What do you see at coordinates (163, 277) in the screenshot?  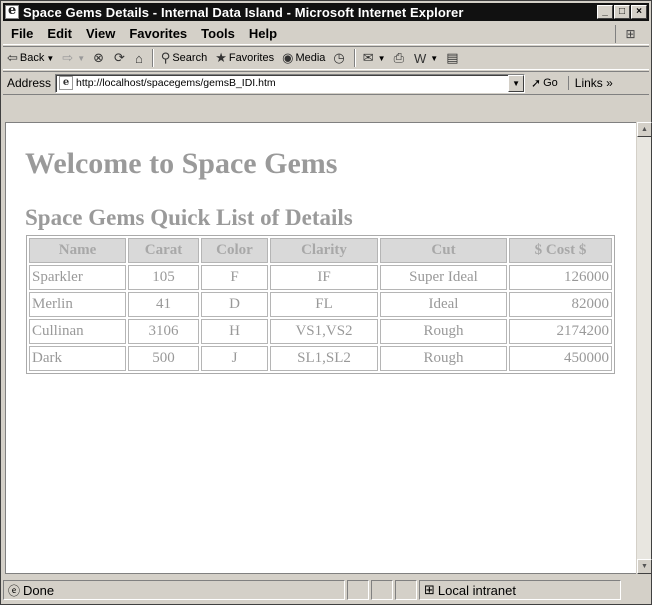 I see `cell-carat: 105` at bounding box center [163, 277].